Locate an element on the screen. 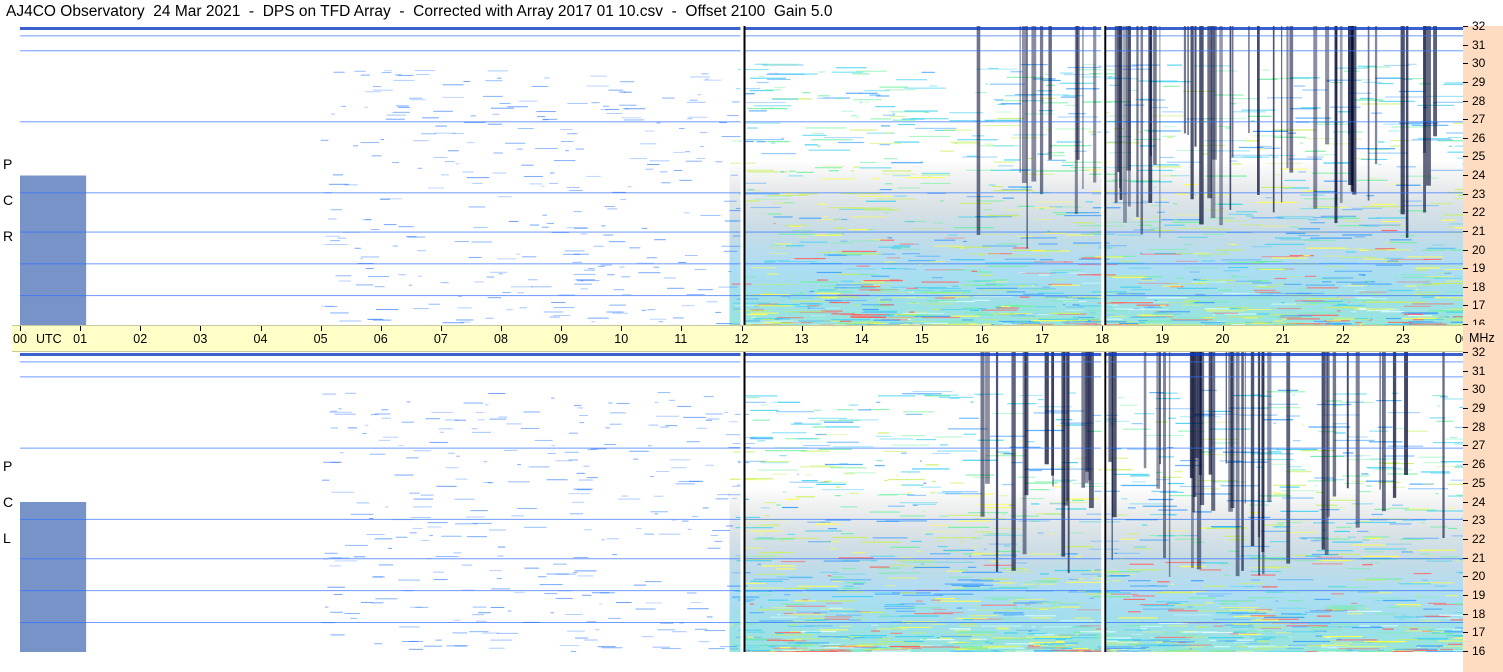 The image size is (1503, 672). x-tick-label: 14 is located at coordinates (861, 339).